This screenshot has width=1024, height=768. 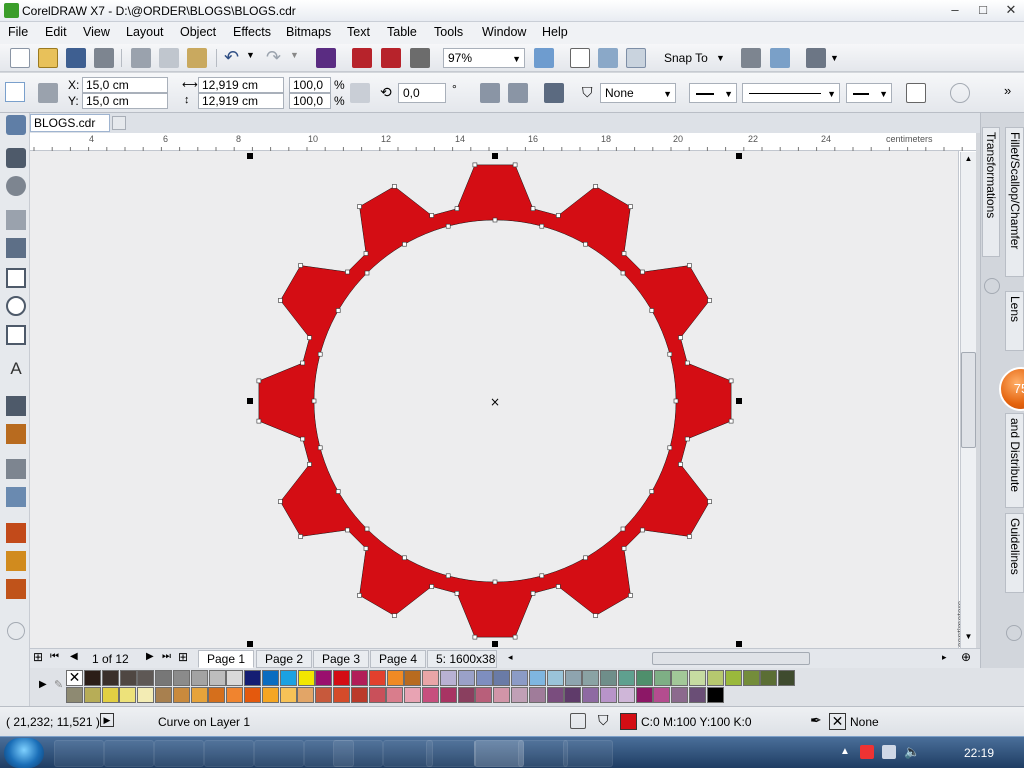 I want to click on shape-tool-icon, so click(x=16, y=125).